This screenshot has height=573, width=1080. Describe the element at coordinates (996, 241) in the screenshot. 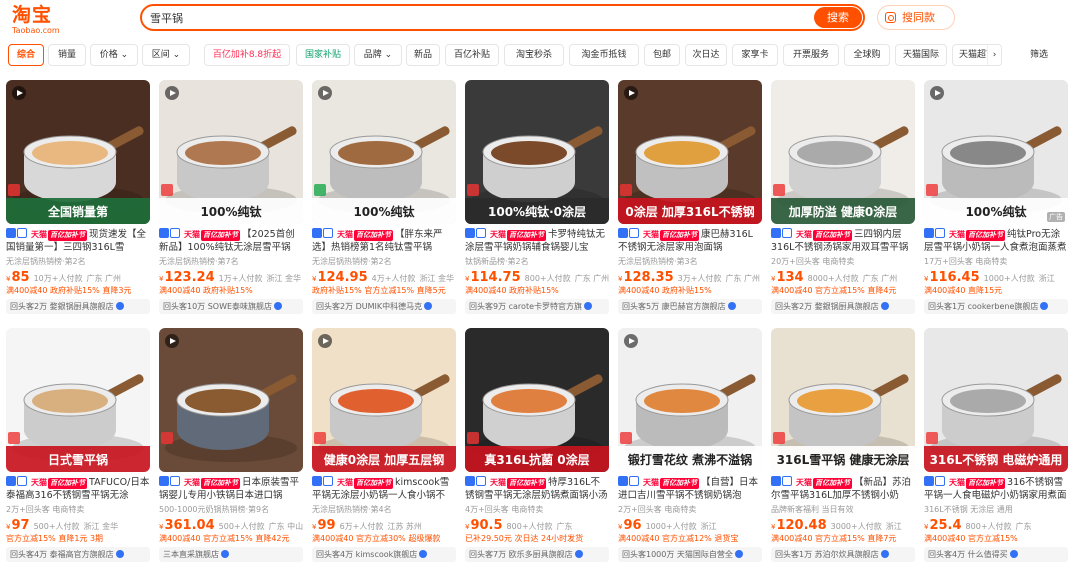

I see `product-title: 天猫百亿加补节纯钛Pro无涂层雪平锅小奶锅一人食煮泡面蒸煮一体宝` at that location.